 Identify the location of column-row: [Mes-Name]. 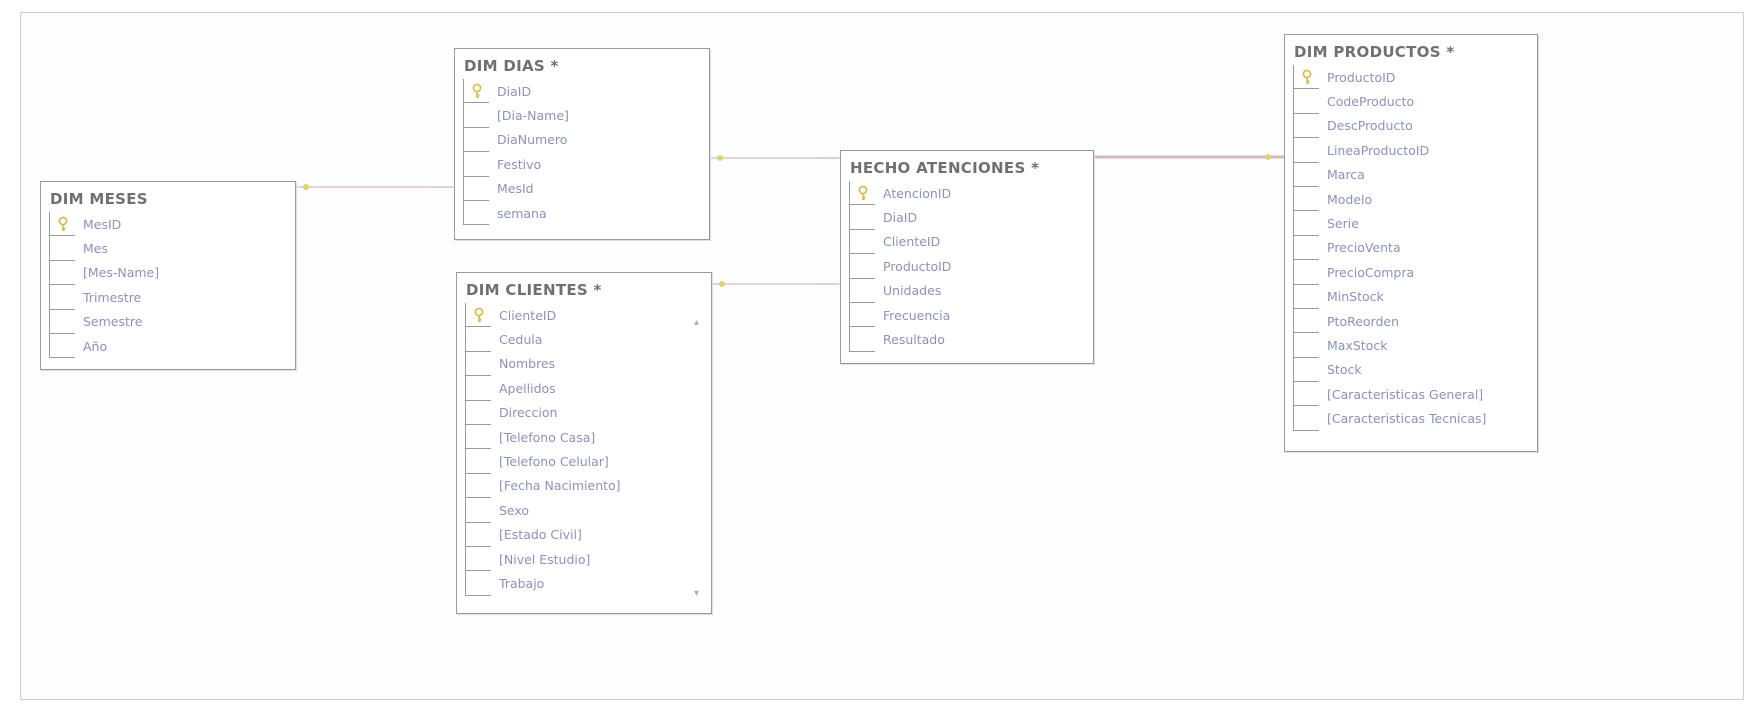
(172, 273).